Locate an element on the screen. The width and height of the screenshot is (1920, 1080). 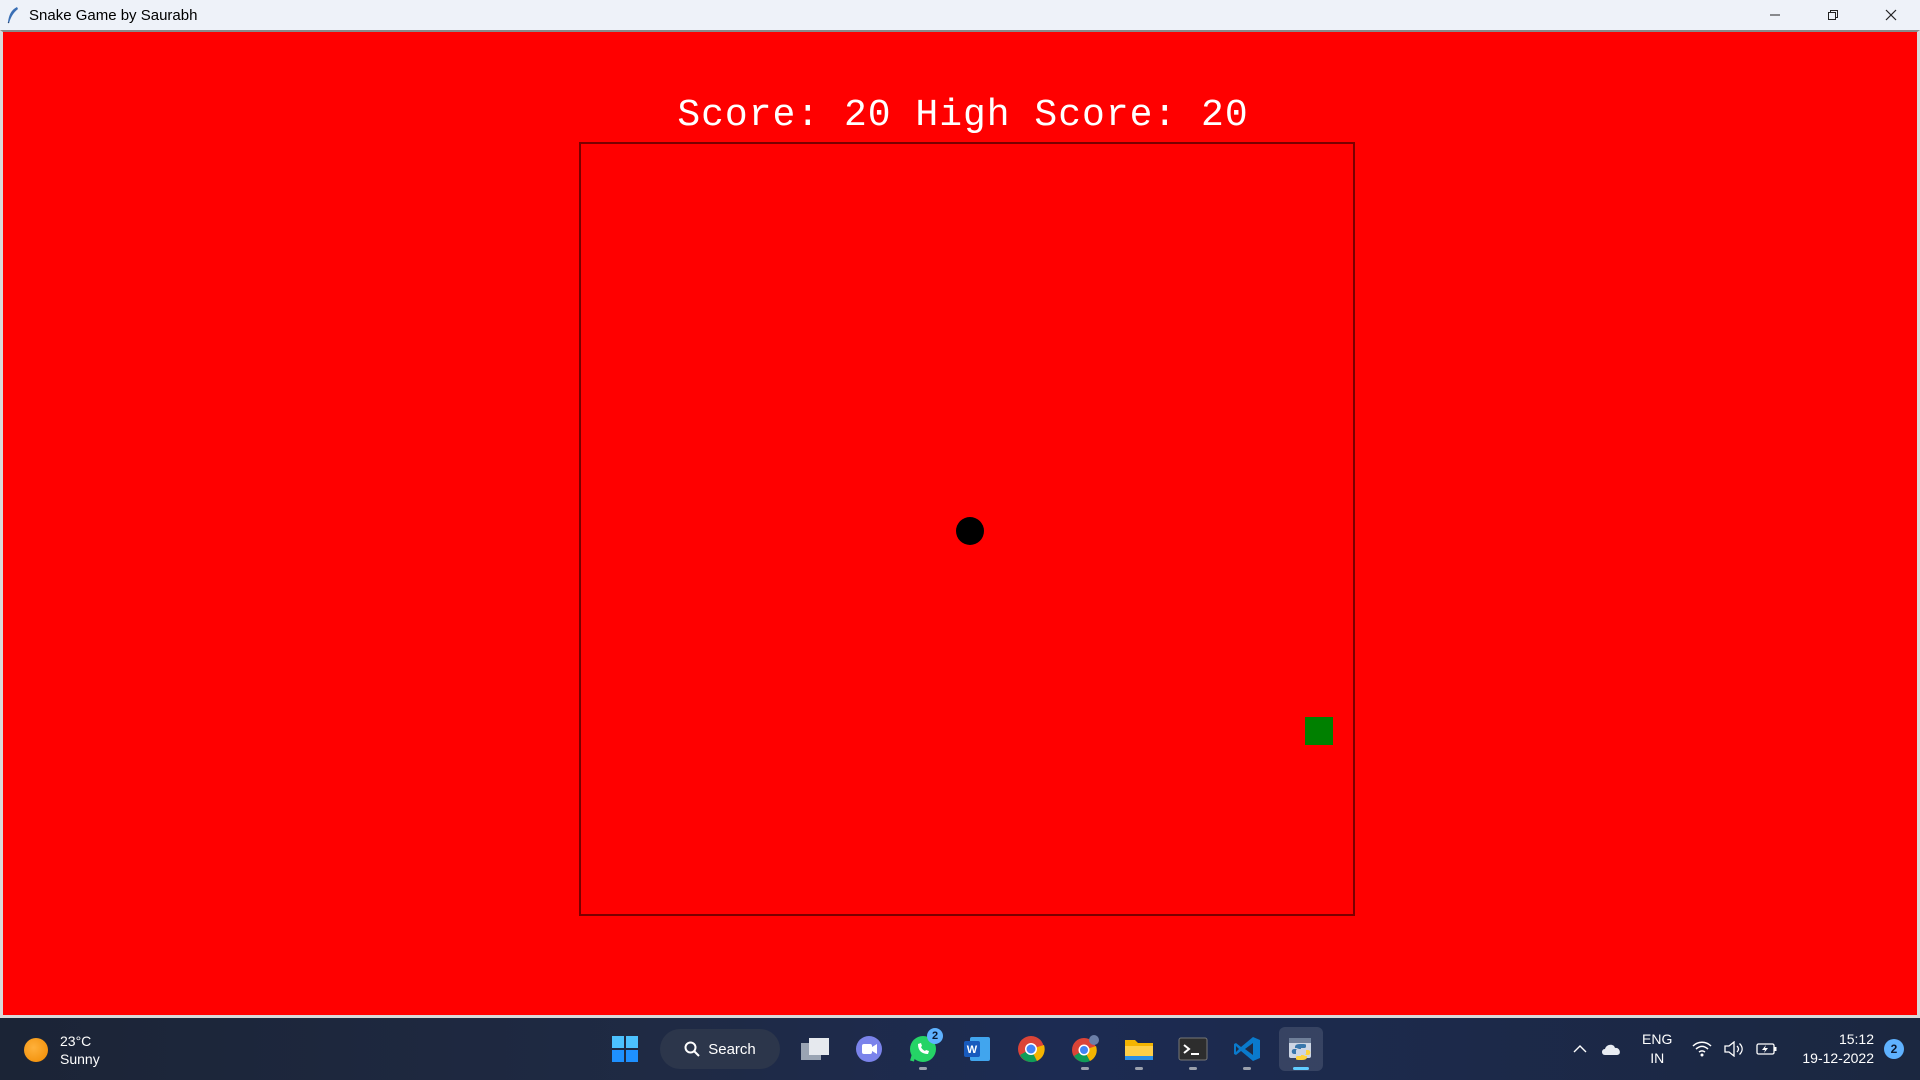
weather-widget: 23°C Sunny is located at coordinates (62, 1050).